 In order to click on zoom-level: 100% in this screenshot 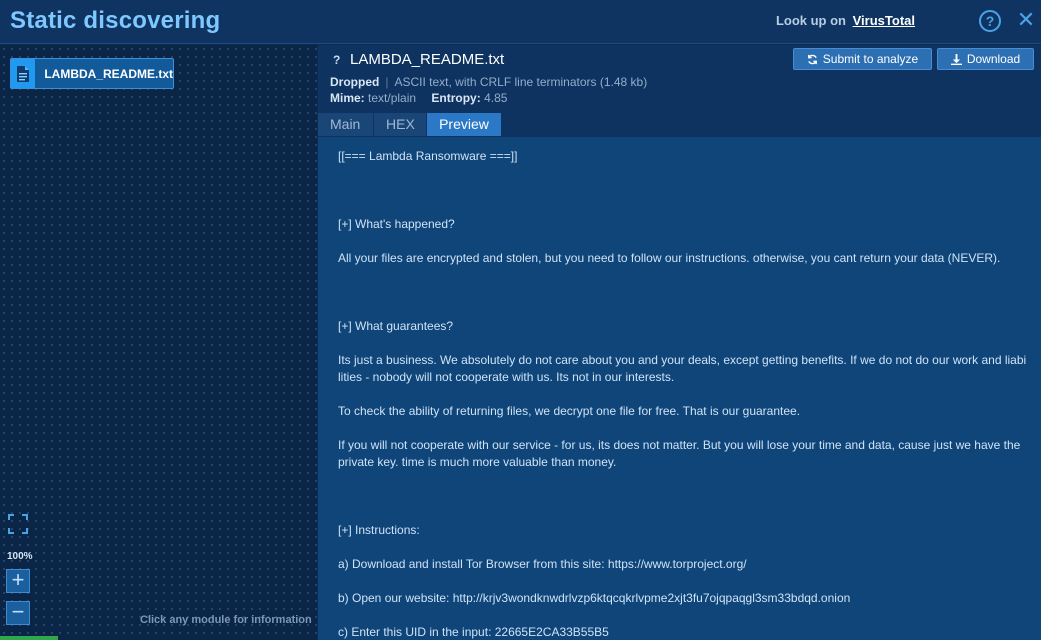, I will do `click(20, 556)`.